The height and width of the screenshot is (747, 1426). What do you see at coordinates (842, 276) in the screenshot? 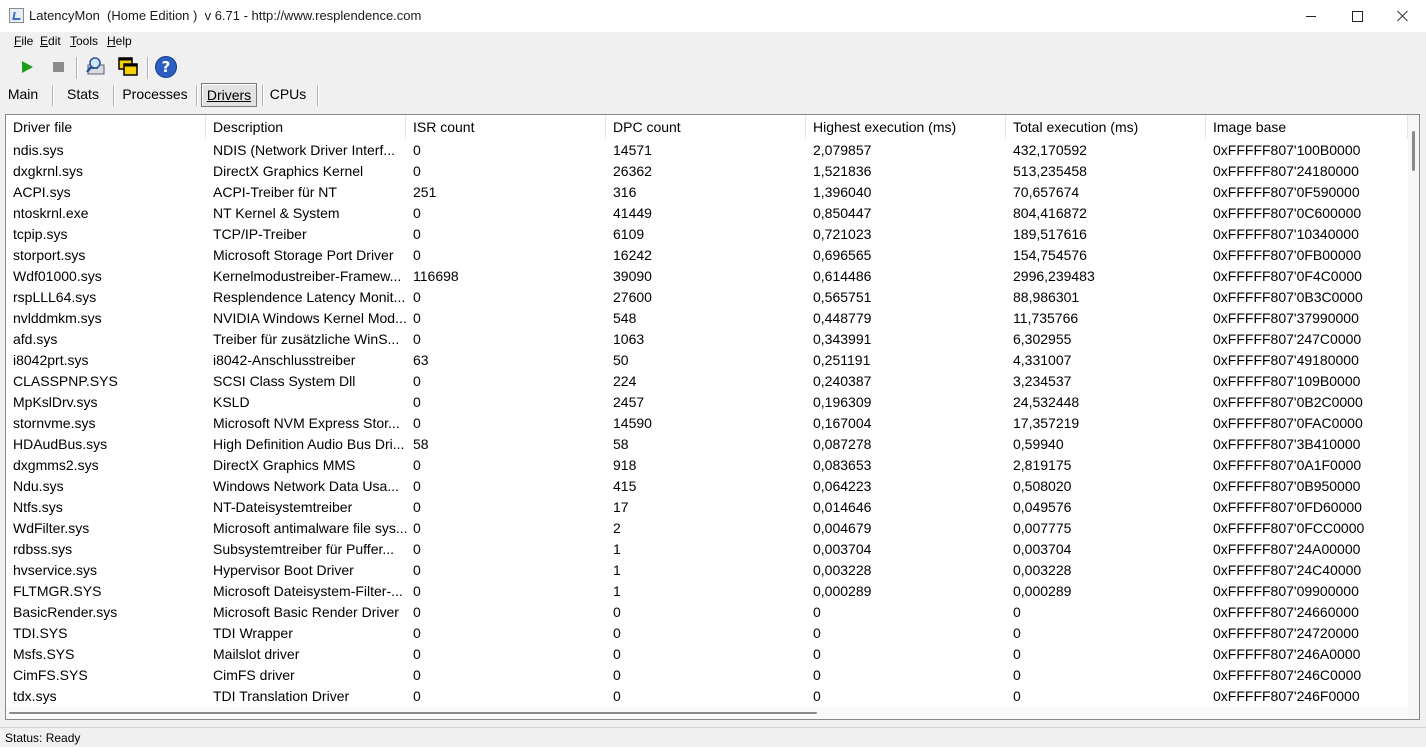
I see `cell-highest-execution: 0,614486` at bounding box center [842, 276].